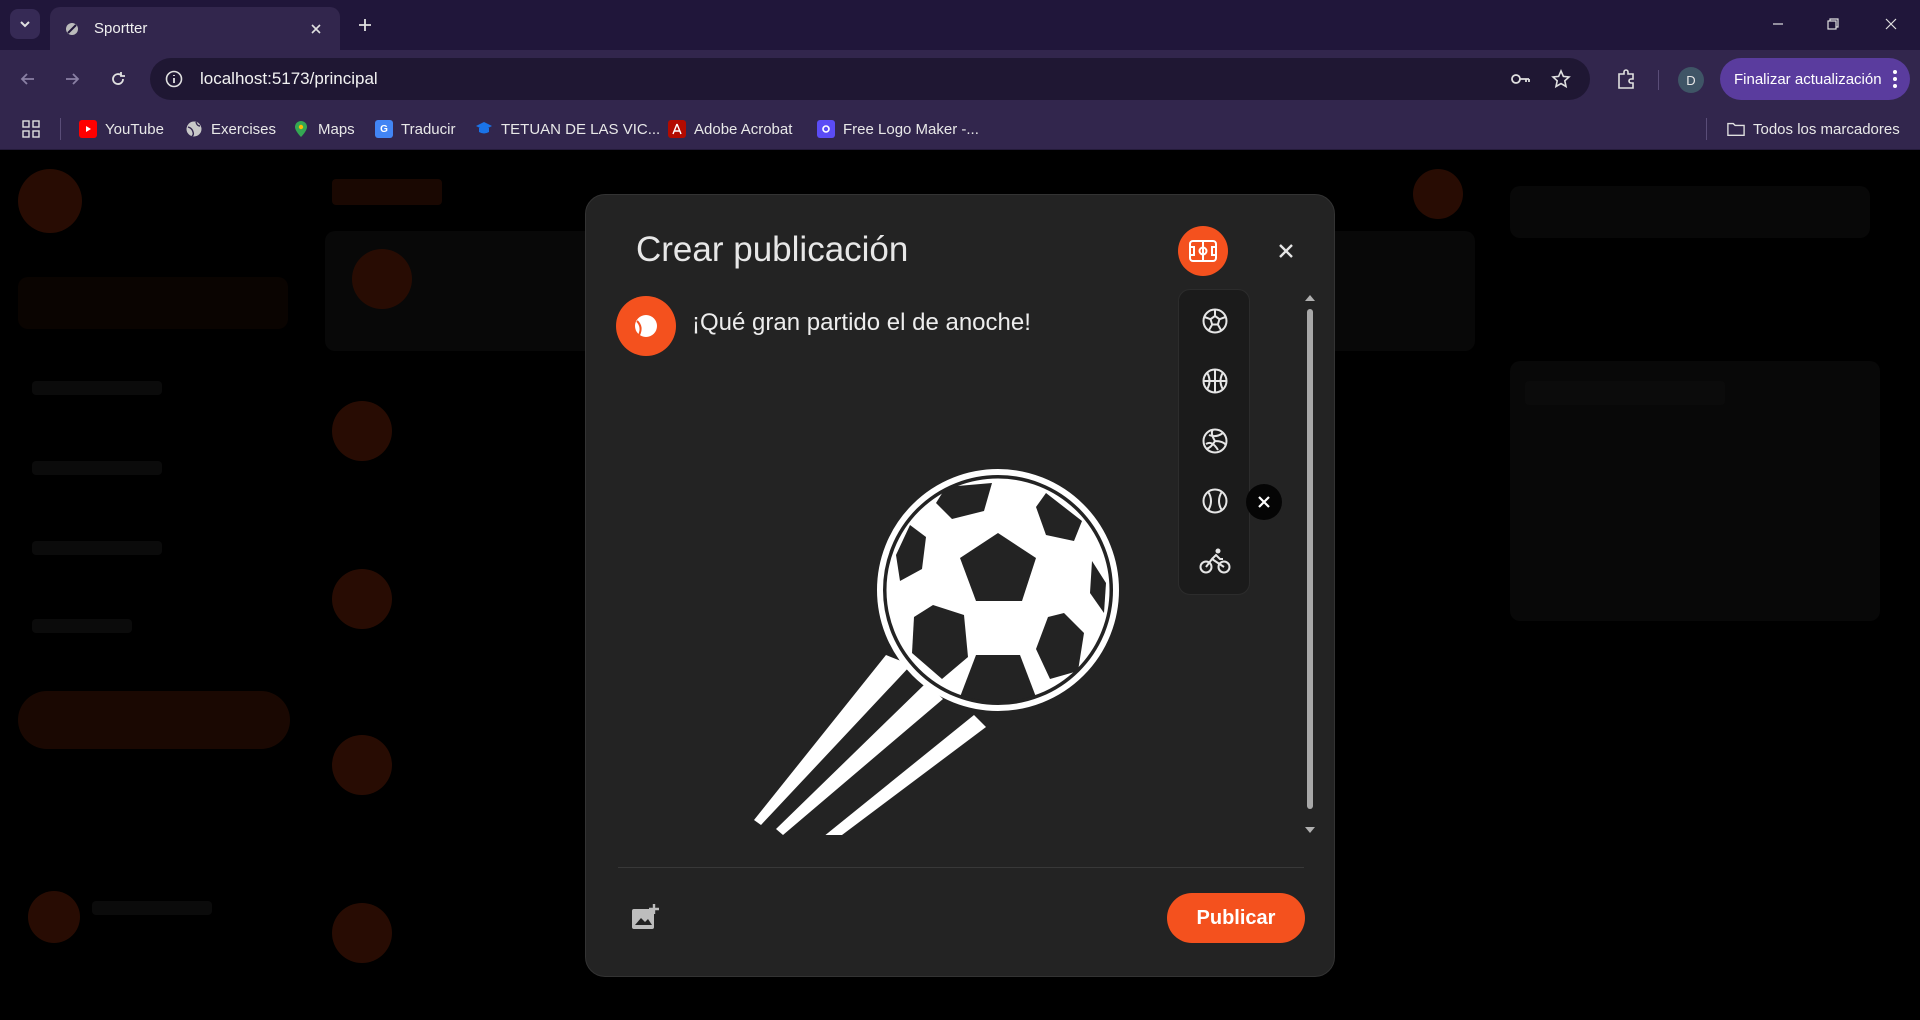  Describe the element at coordinates (301, 129) in the screenshot. I see `maps-icon` at that location.